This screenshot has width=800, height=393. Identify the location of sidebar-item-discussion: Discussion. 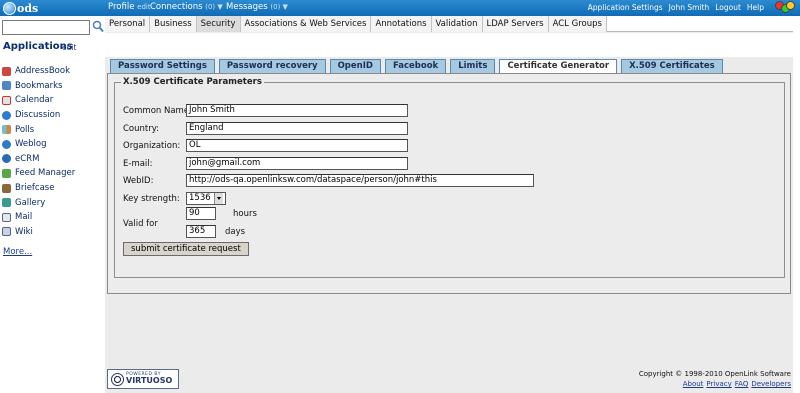
(38, 115).